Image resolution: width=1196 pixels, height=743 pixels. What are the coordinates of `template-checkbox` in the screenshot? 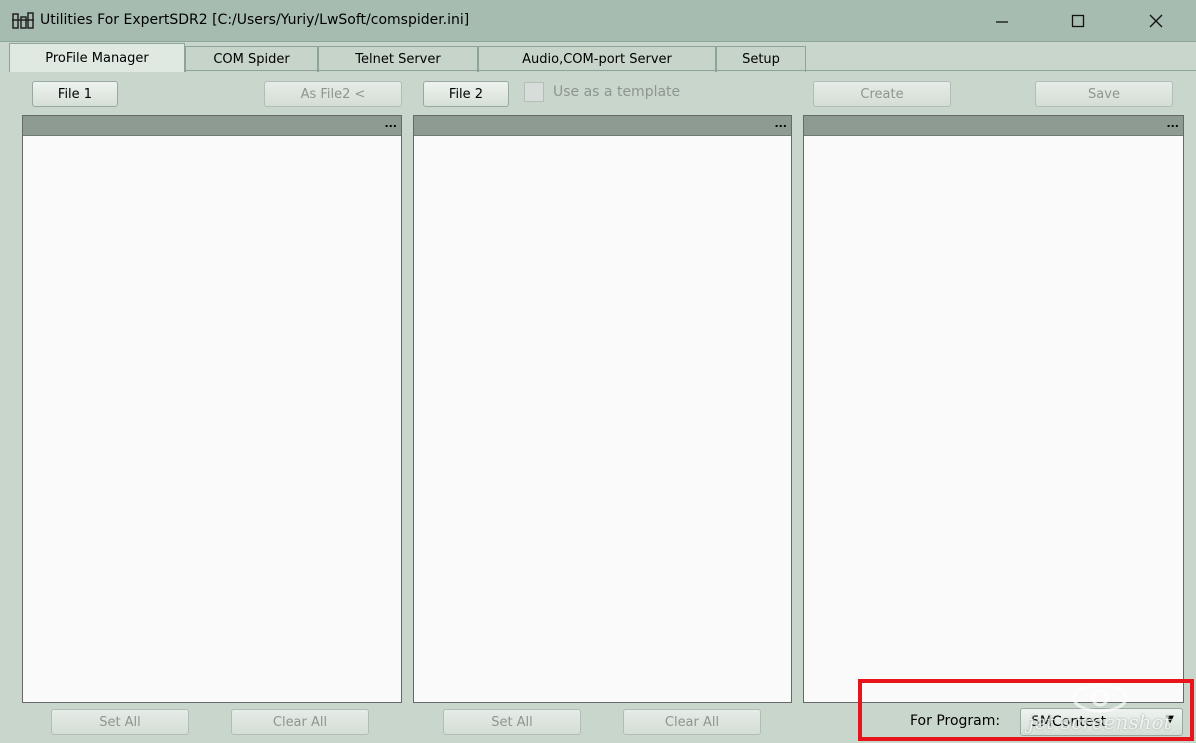 It's located at (534, 92).